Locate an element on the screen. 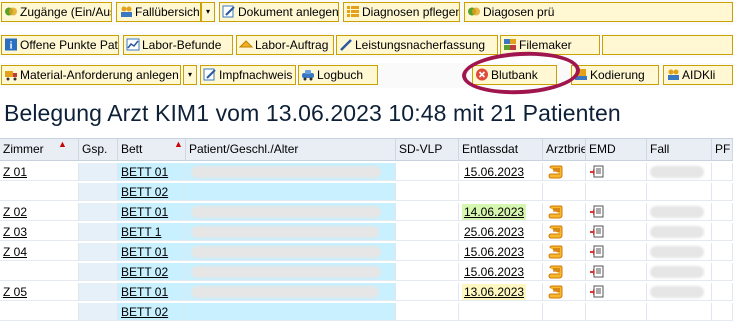 Image resolution: width=733 pixels, height=336 pixels. offene-punkte-button: i Offene Punkte Pat. is located at coordinates (60, 45).